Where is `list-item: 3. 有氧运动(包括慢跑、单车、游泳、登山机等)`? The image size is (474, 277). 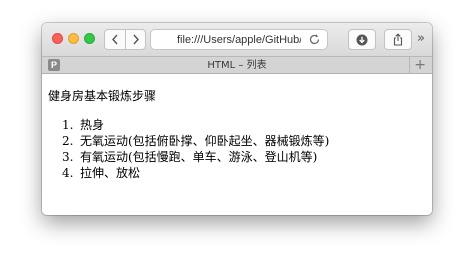 list-item: 3. 有氧运动(包括慢跑、单车、游泳、登山机等) is located at coordinates (195, 157).